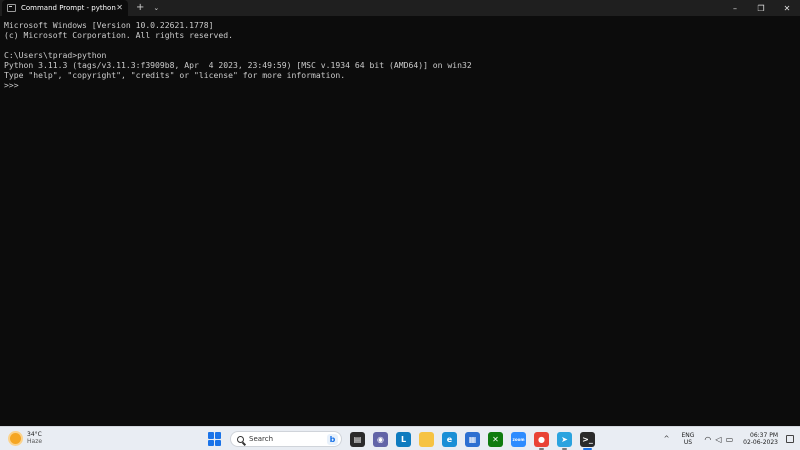  What do you see at coordinates (587, 440) in the screenshot?
I see `terminal-icon: >_` at bounding box center [587, 440].